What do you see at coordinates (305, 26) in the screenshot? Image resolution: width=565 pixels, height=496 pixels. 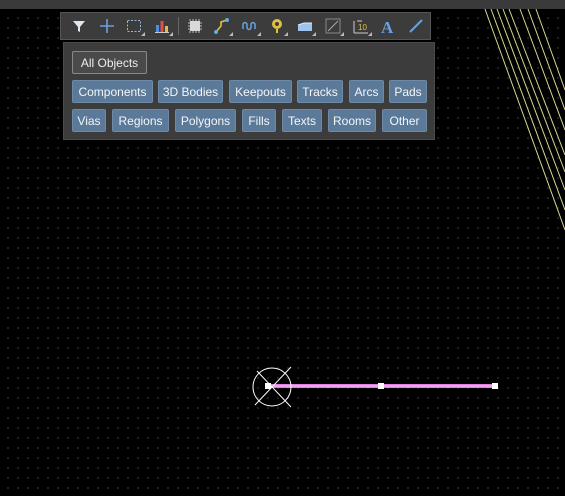 I see `polygon-icon` at bounding box center [305, 26].